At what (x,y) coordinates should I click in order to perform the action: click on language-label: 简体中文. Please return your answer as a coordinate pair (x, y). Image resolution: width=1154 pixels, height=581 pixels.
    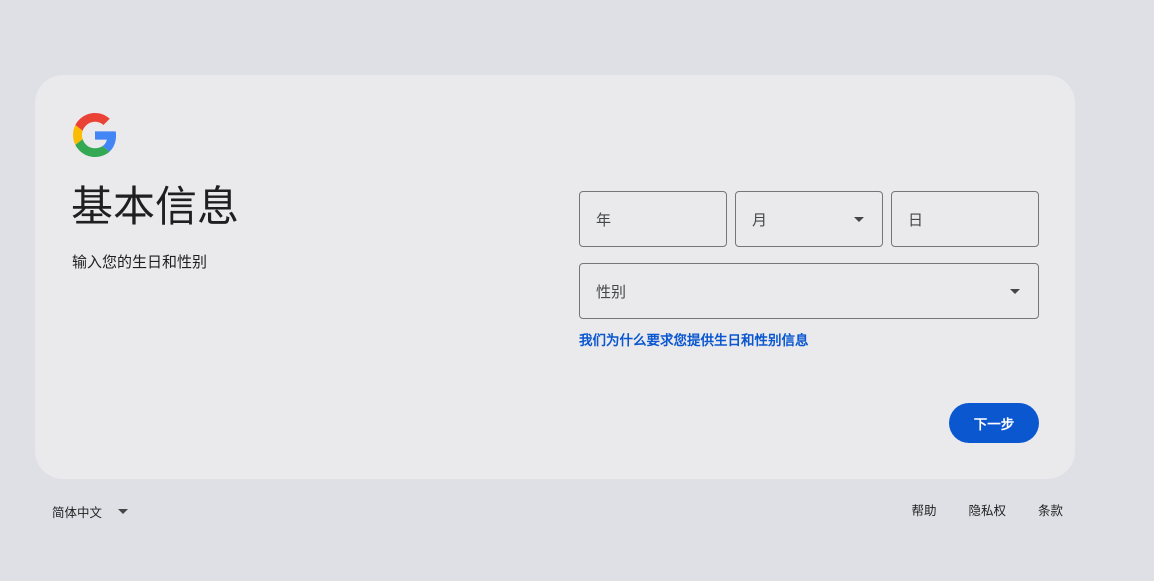
    Looking at the image, I should click on (77, 512).